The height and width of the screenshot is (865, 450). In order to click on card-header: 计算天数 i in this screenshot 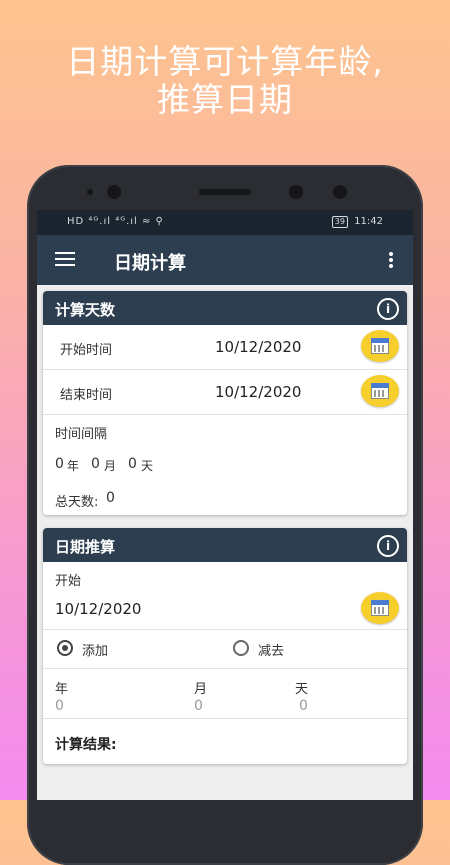, I will do `click(225, 308)`.